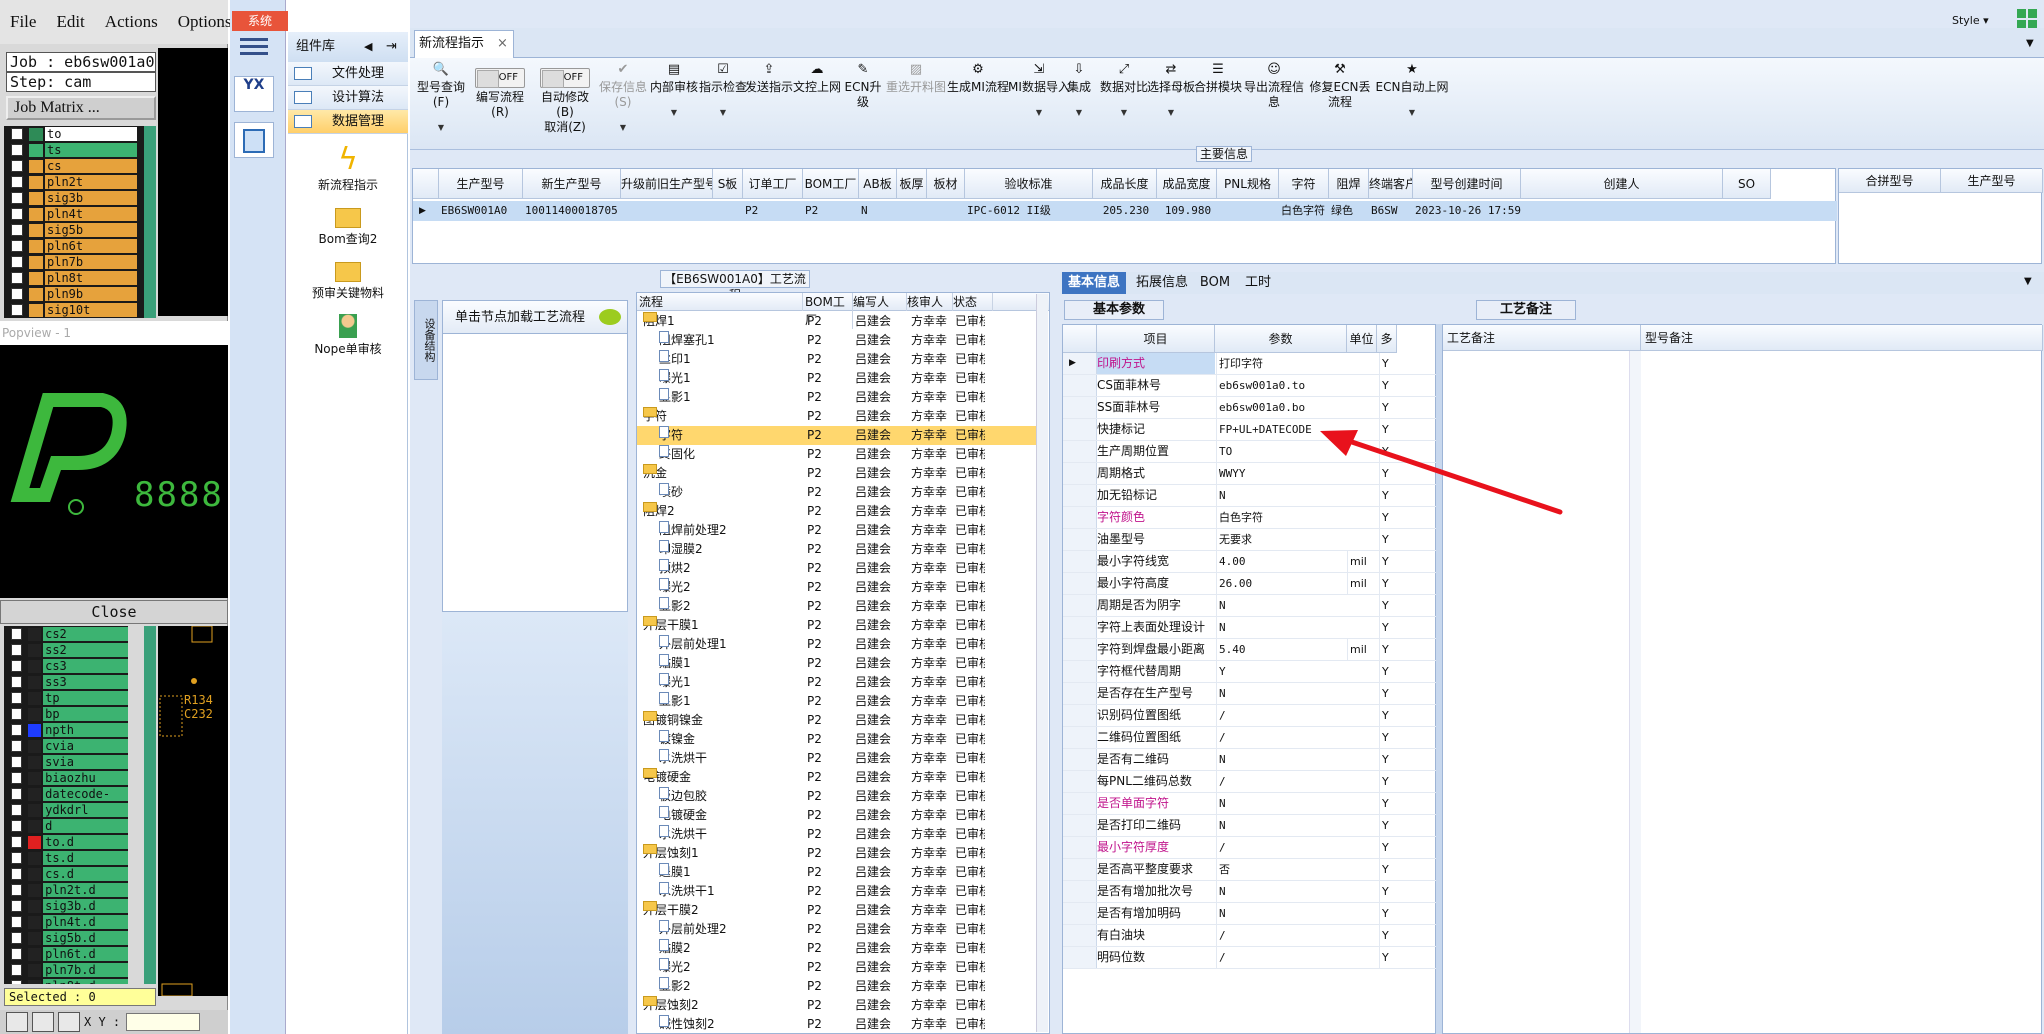  I want to click on param-row: 是否存在生产型号 N Y, so click(1250, 694).